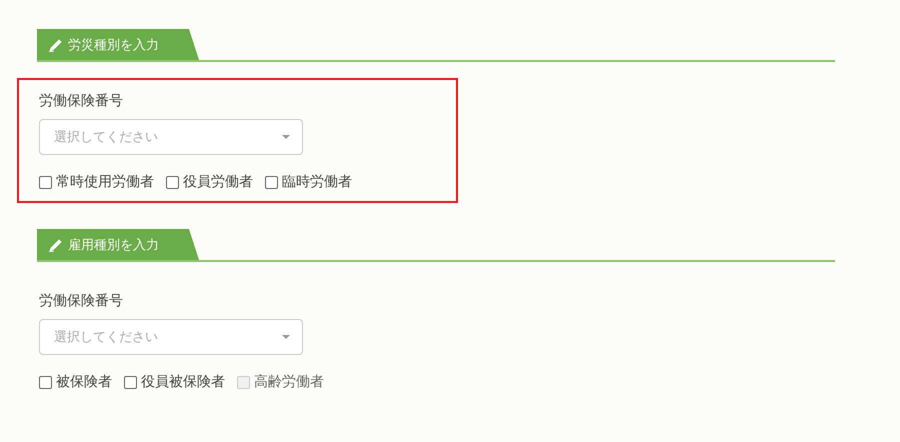 The image size is (900, 442). What do you see at coordinates (105, 182) in the screenshot?
I see `checkbox-label: 常時使用労働者` at bounding box center [105, 182].